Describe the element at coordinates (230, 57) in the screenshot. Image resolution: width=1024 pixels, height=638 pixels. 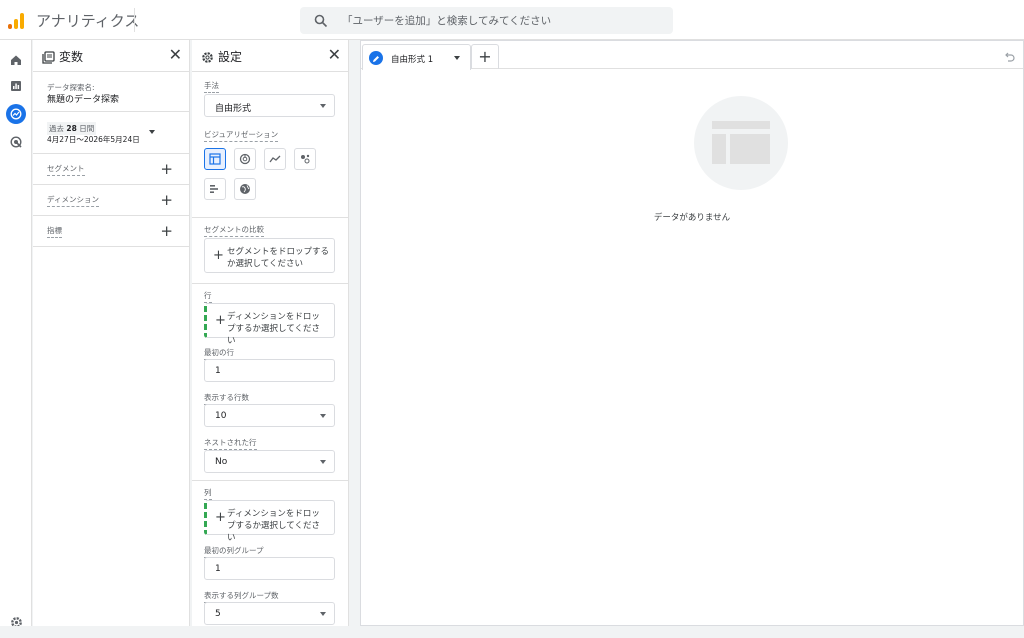
I see `settings-title: 設定` at that location.